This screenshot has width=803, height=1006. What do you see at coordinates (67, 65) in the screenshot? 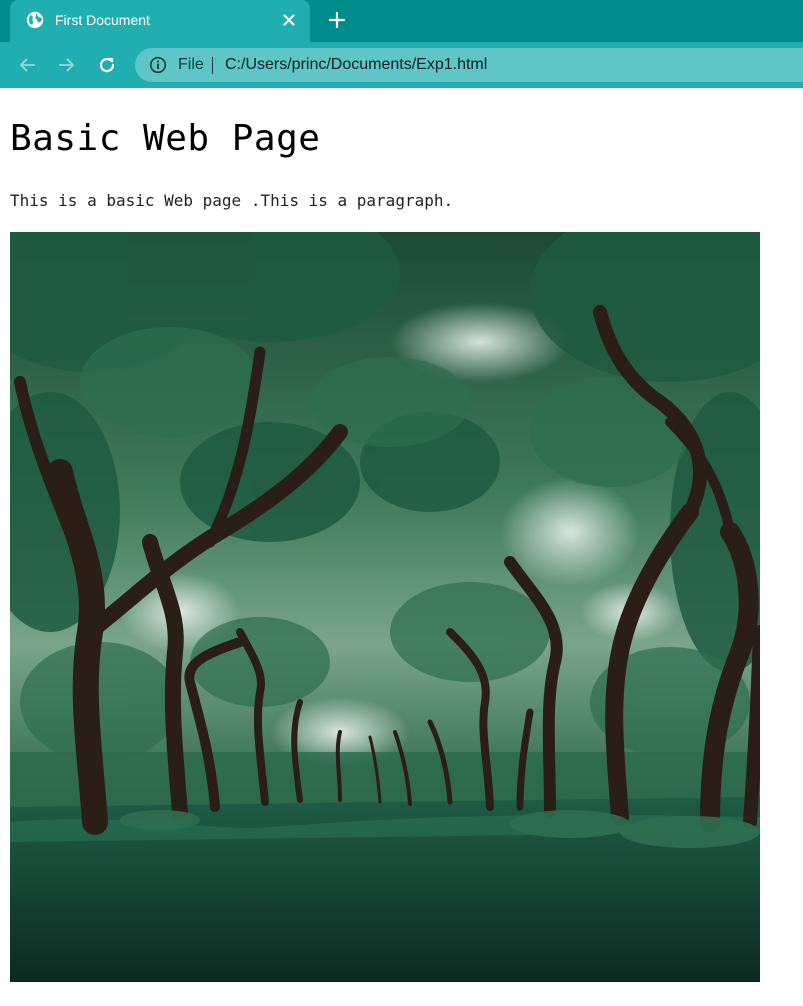
I see `forward-arrow-icon` at bounding box center [67, 65].